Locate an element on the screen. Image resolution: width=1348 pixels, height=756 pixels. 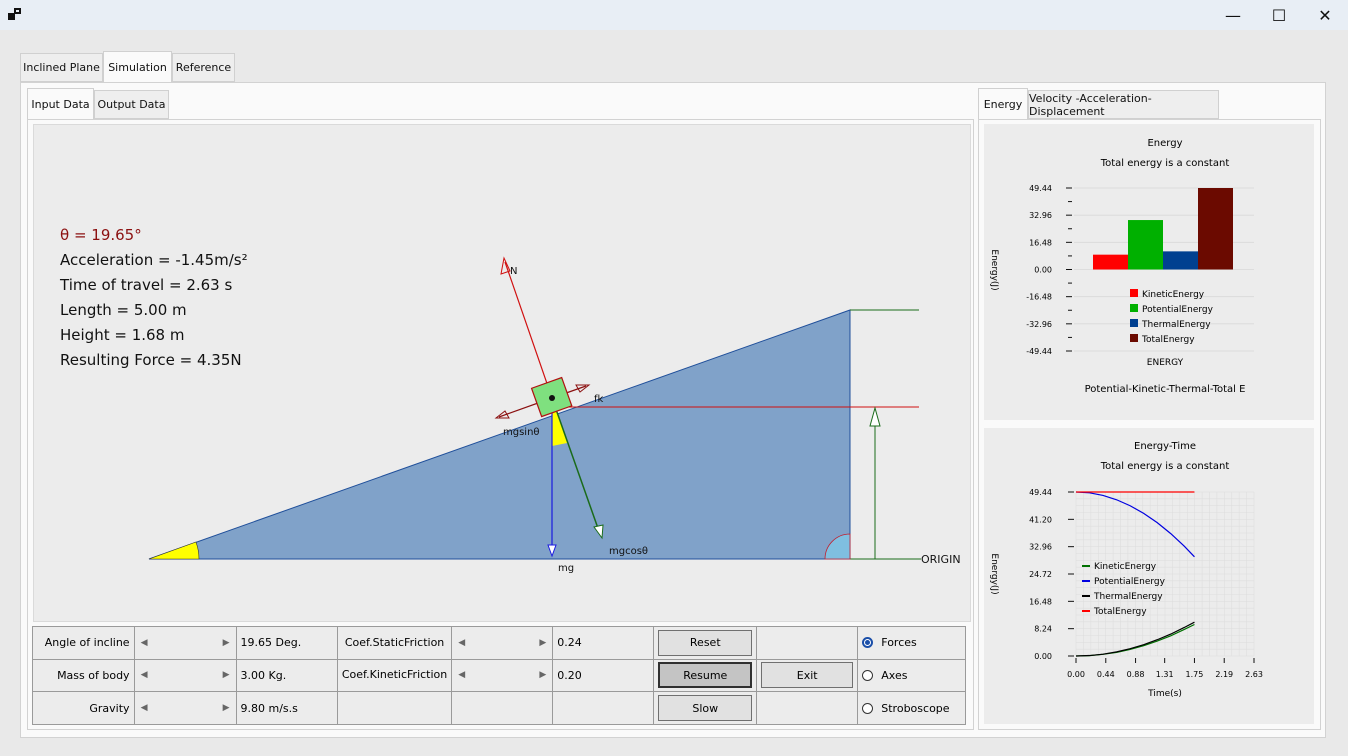
tab-input-data: Input Data is located at coordinates (60, 104).